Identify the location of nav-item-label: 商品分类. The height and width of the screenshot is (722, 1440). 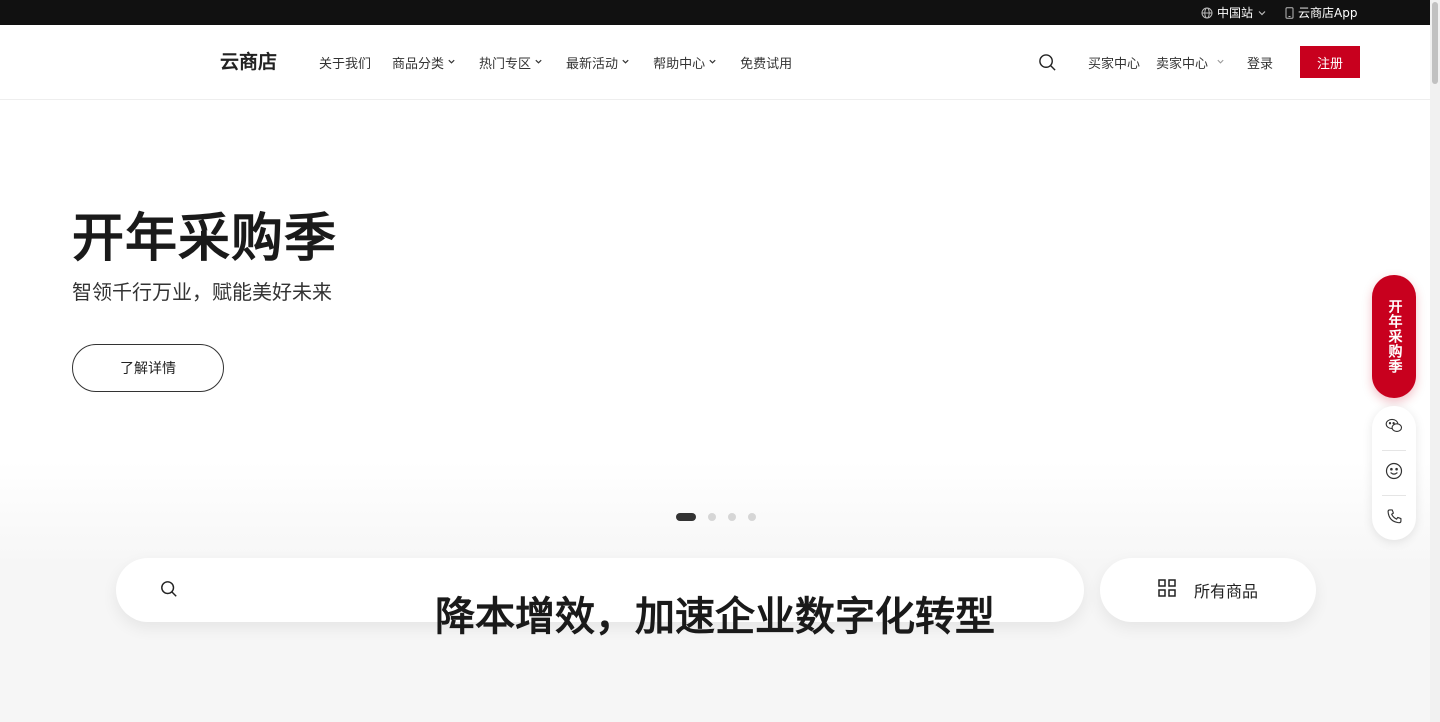
(418, 64).